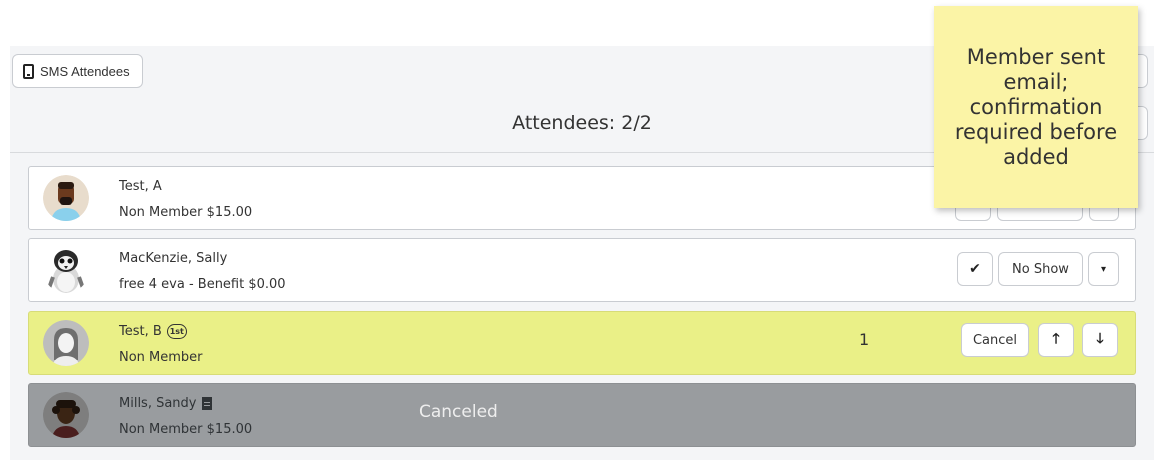  I want to click on attendee-row-waitlisted: Test, B 1st Non Member 1 Cancel 🡑 🡓, so click(582, 343).